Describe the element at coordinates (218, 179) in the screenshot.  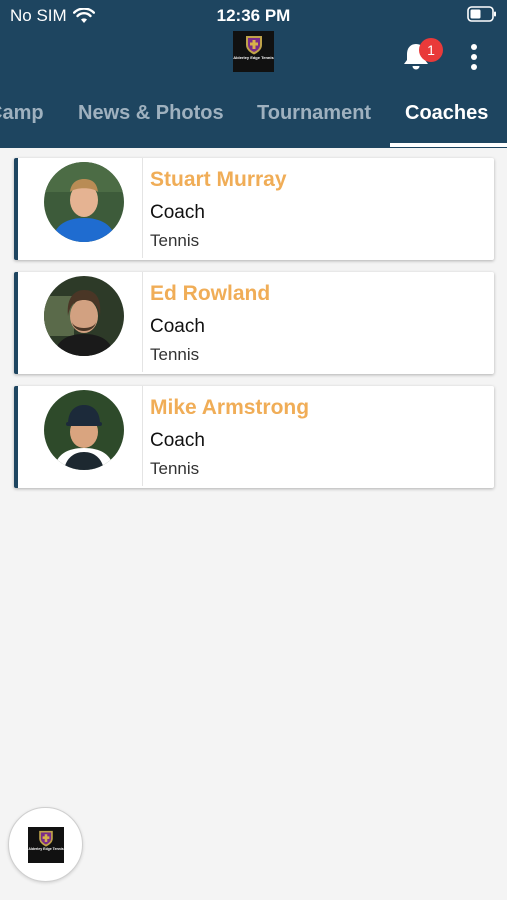
I see `coach-name: Stuart Murray` at that location.